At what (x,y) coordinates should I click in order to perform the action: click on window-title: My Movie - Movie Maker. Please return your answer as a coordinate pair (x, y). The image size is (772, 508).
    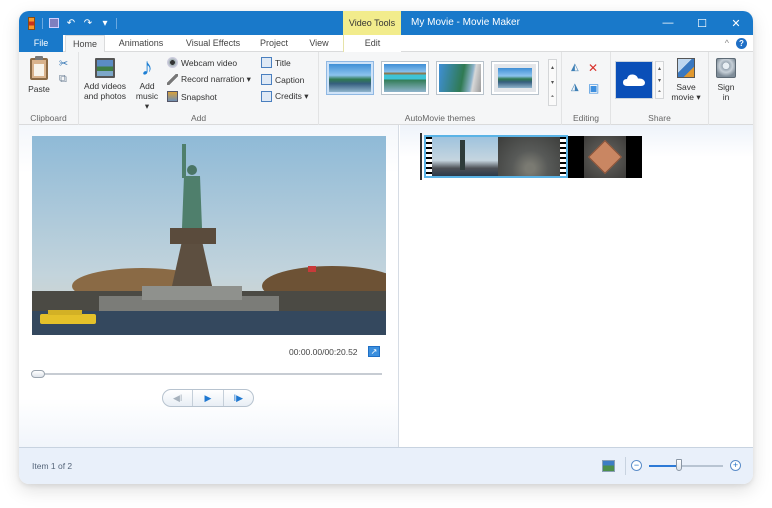
    Looking at the image, I should click on (465, 22).